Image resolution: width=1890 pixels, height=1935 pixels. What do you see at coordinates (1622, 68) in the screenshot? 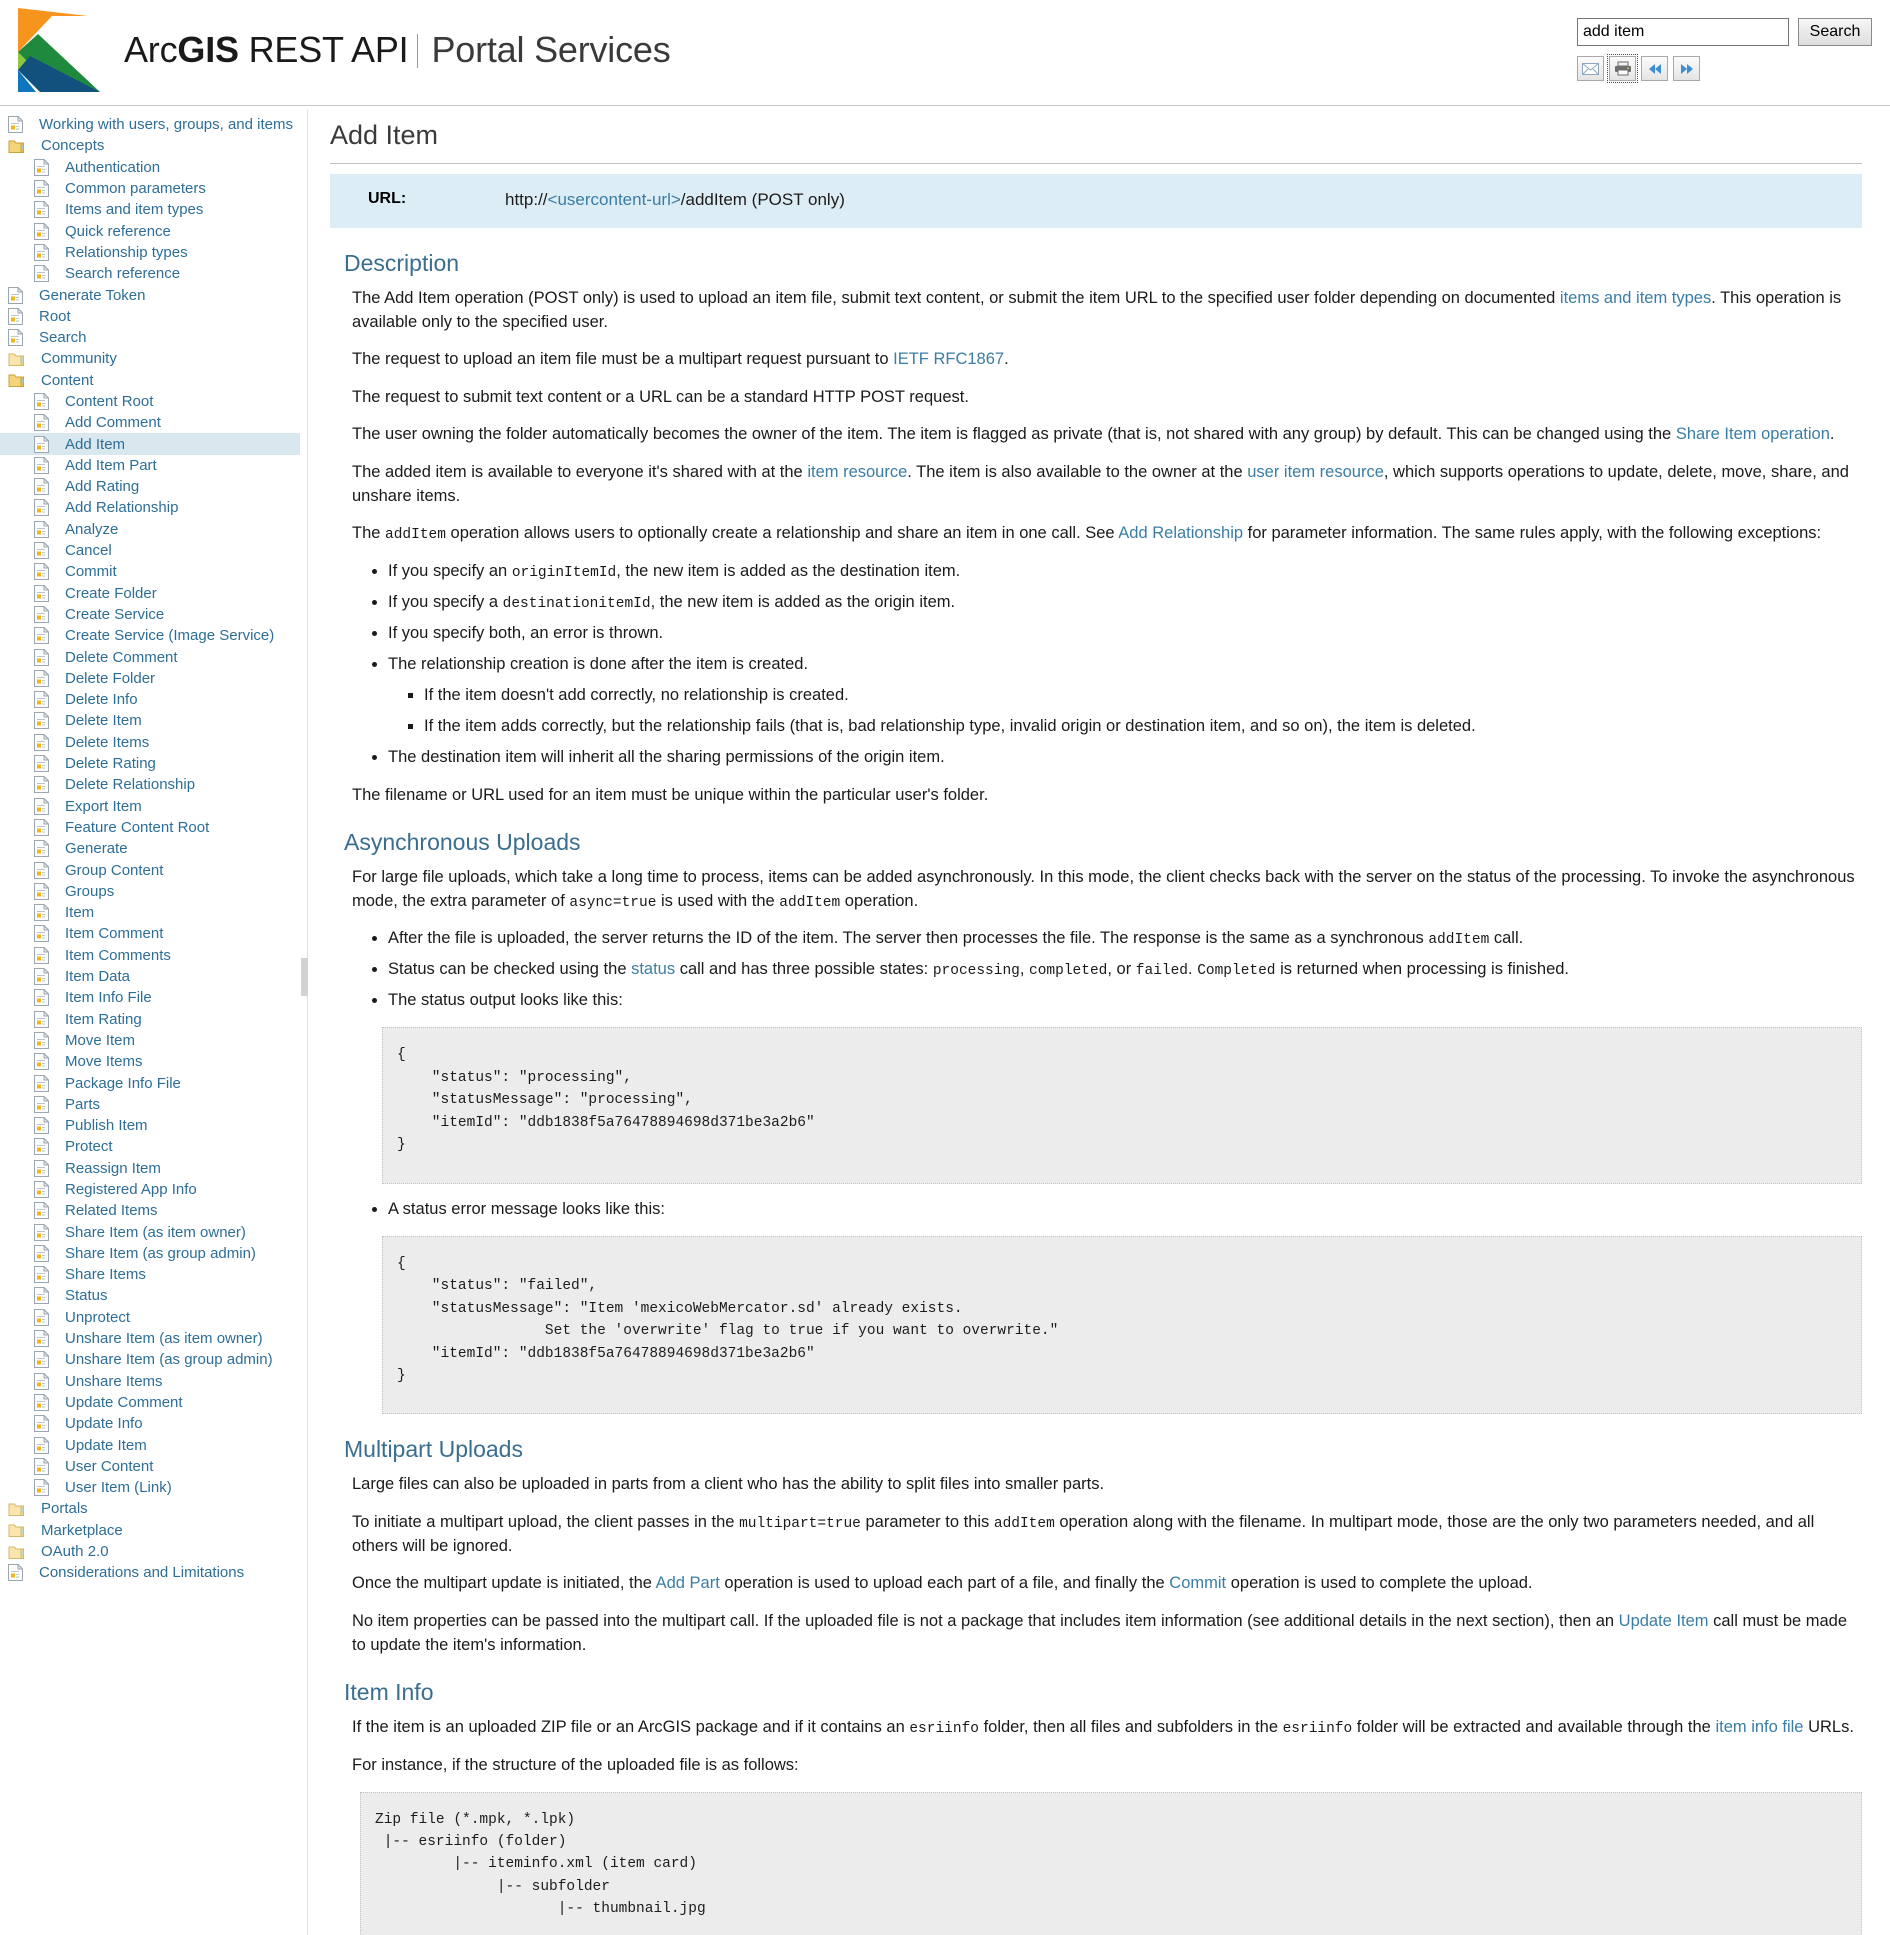
I see `print-icon` at bounding box center [1622, 68].